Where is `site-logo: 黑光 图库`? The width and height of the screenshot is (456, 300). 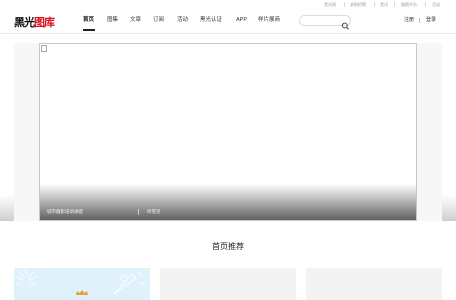
site-logo: 黑光 图库 is located at coordinates (34, 22).